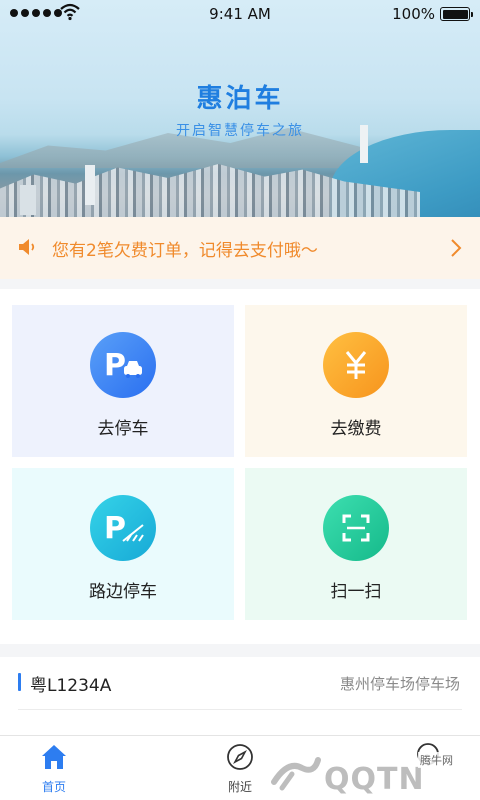  What do you see at coordinates (399, 684) in the screenshot?
I see `parking-lot-name: 惠州停车场停车场` at bounding box center [399, 684].